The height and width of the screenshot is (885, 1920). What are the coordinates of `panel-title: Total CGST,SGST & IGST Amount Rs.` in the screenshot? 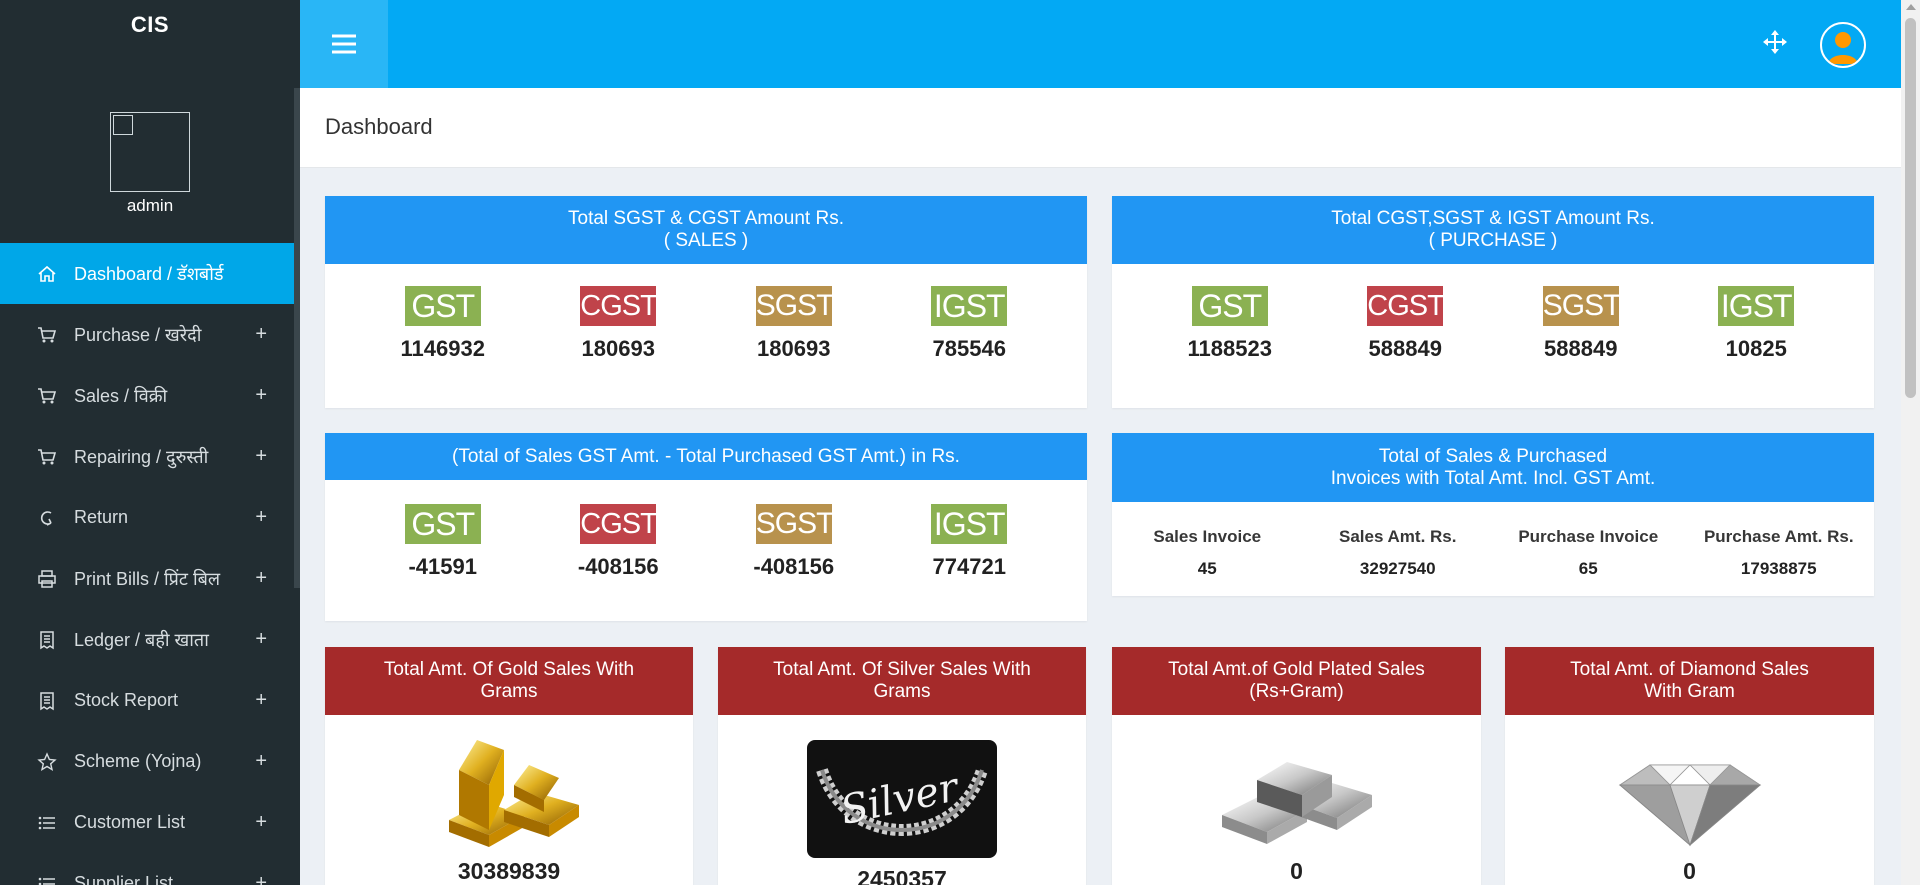 It's located at (1493, 218).